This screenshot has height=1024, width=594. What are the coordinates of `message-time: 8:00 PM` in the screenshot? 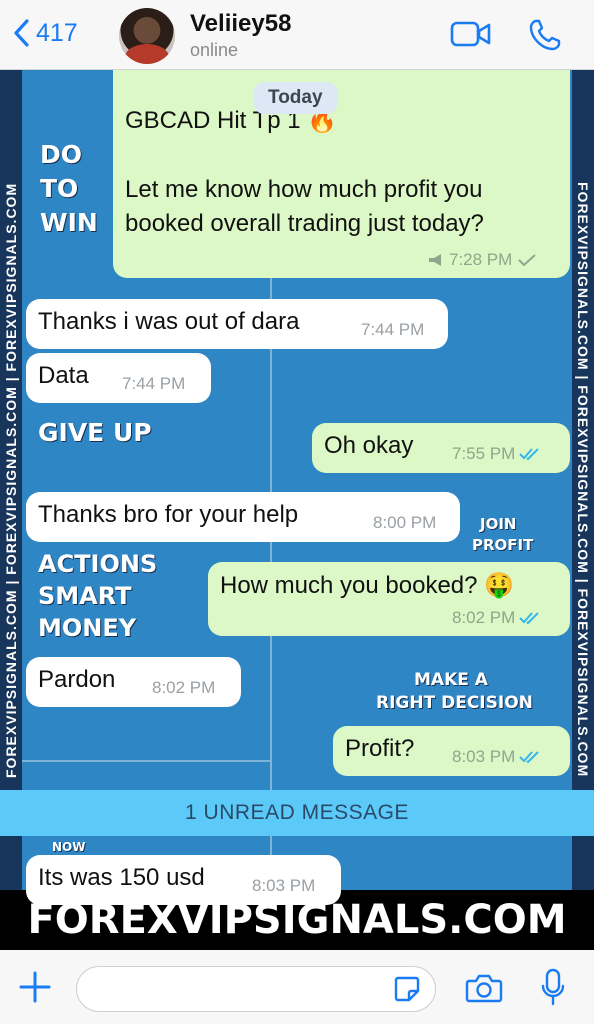 It's located at (405, 522).